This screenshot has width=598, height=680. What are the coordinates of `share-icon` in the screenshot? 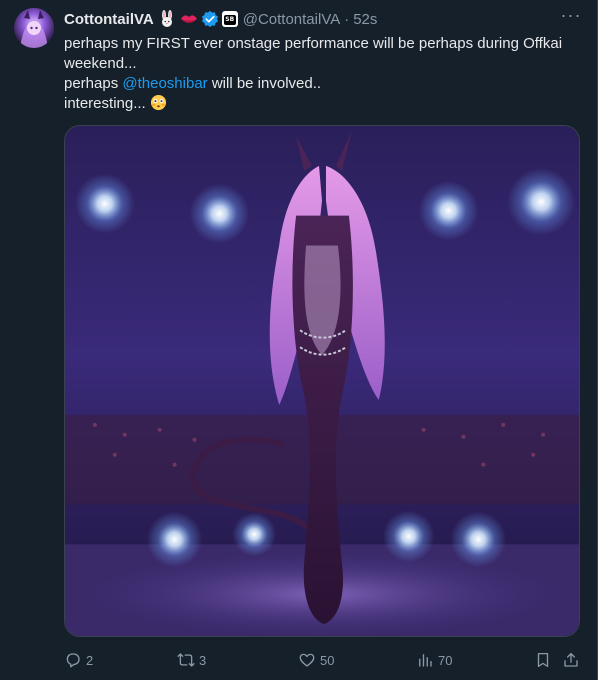 It's located at (571, 659).